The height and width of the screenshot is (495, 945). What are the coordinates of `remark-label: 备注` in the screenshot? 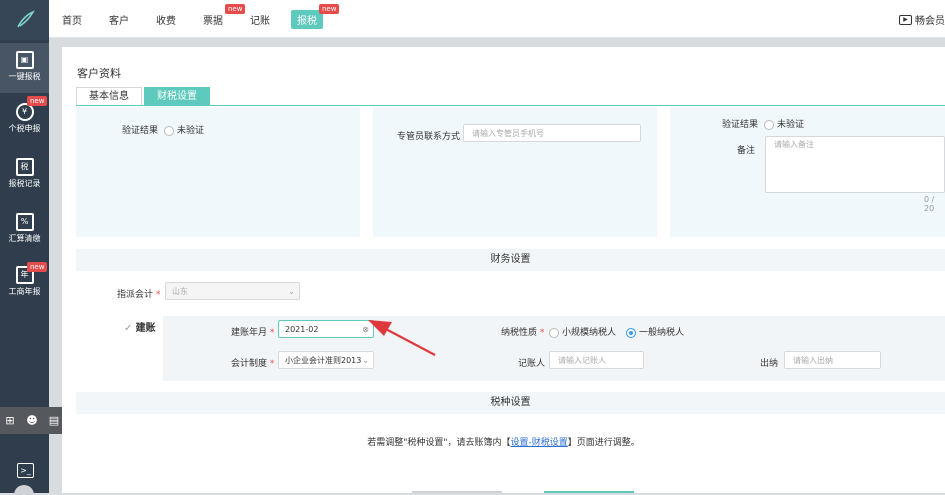 It's located at (746, 151).